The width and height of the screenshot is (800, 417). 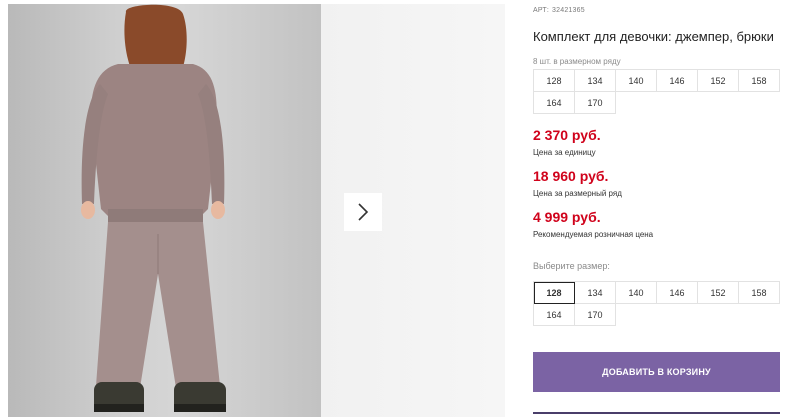 What do you see at coordinates (554, 292) in the screenshot?
I see `size-option-selected: 128` at bounding box center [554, 292].